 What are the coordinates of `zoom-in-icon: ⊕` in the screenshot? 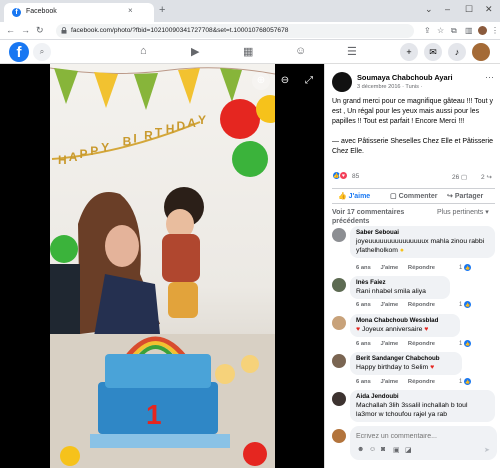 It's located at (261, 81).